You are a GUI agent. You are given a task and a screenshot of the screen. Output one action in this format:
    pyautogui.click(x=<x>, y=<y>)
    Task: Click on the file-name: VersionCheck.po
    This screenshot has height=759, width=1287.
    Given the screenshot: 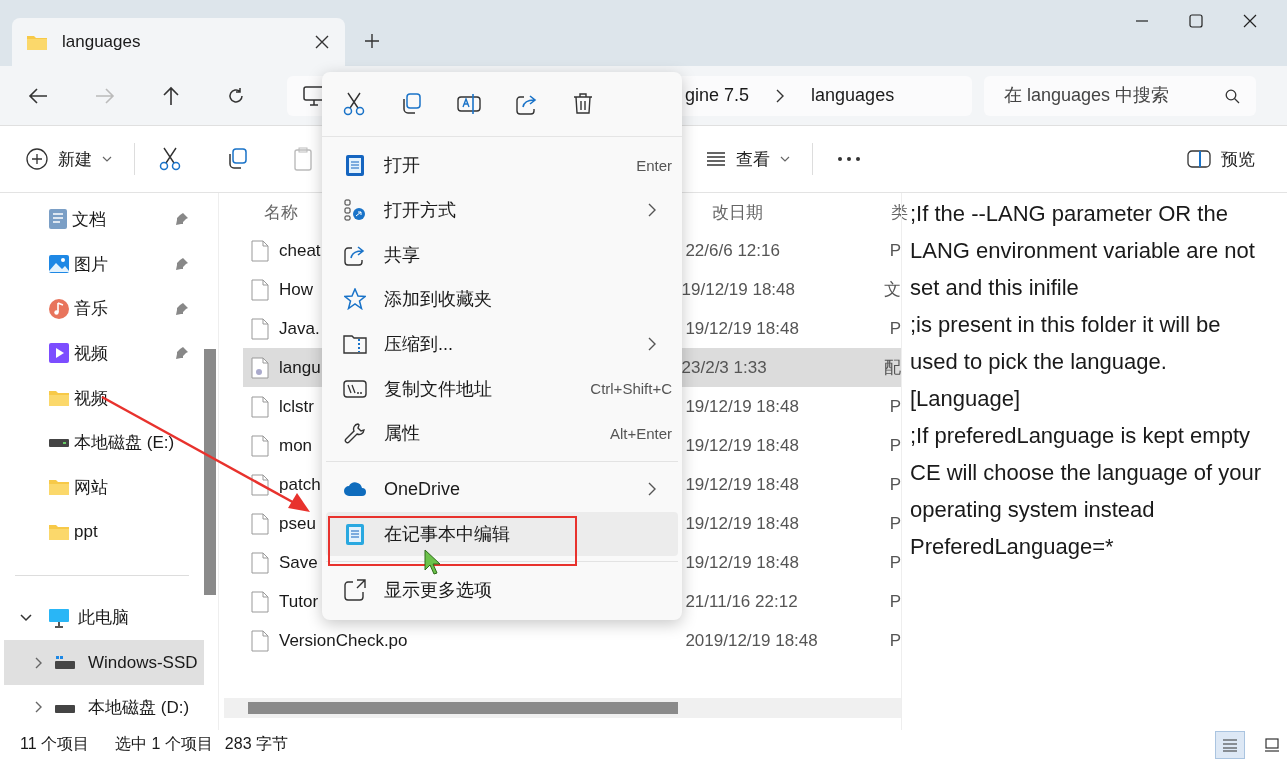 What is the action you would take?
    pyautogui.click(x=343, y=640)
    